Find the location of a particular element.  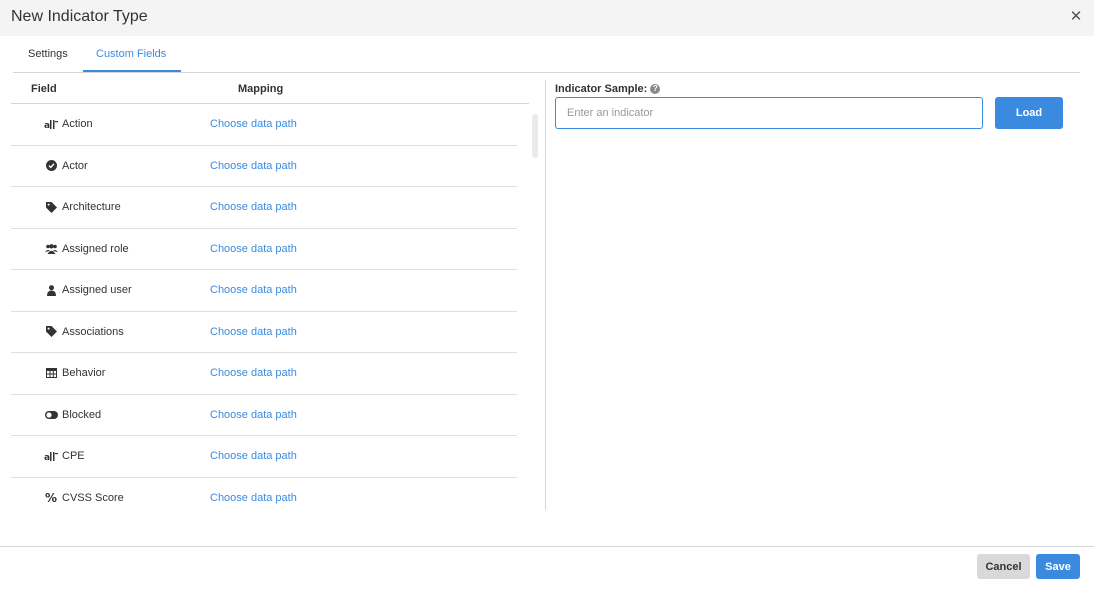

dialog-title: New Indicator Type is located at coordinates (79, 16).